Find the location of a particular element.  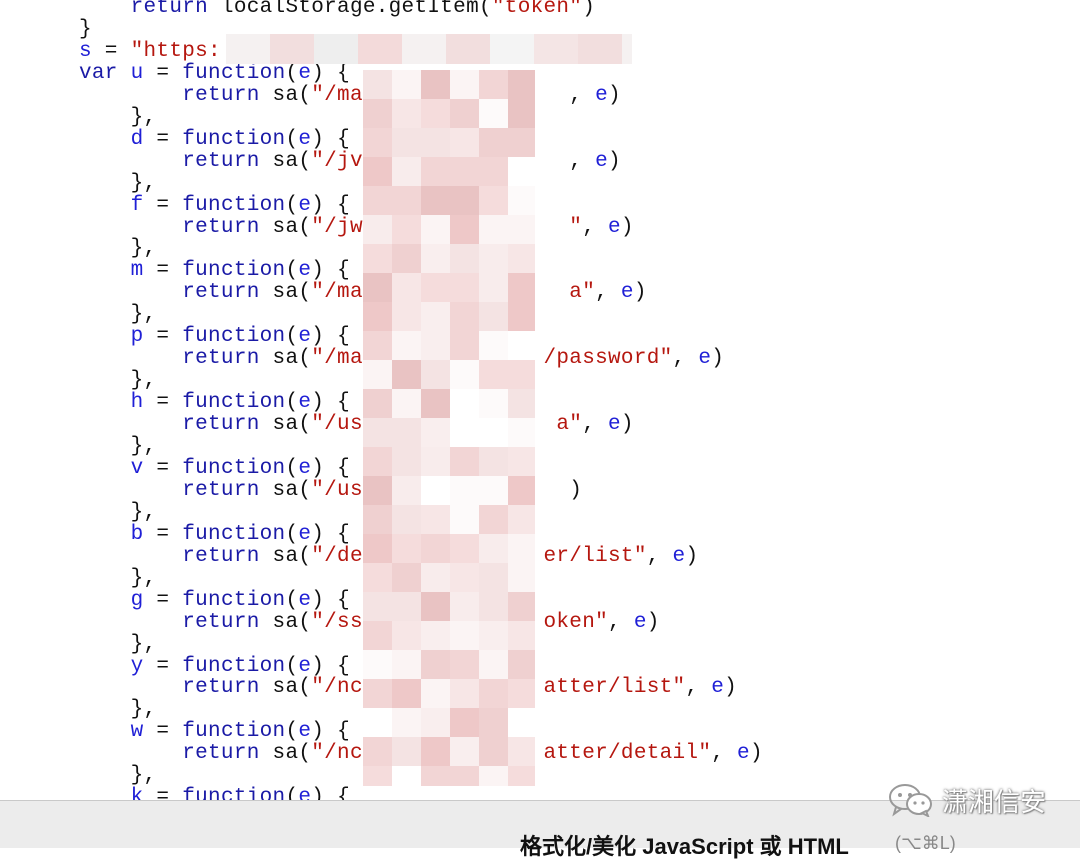

code-line: p = function(e) { is located at coordinates (214, 337).